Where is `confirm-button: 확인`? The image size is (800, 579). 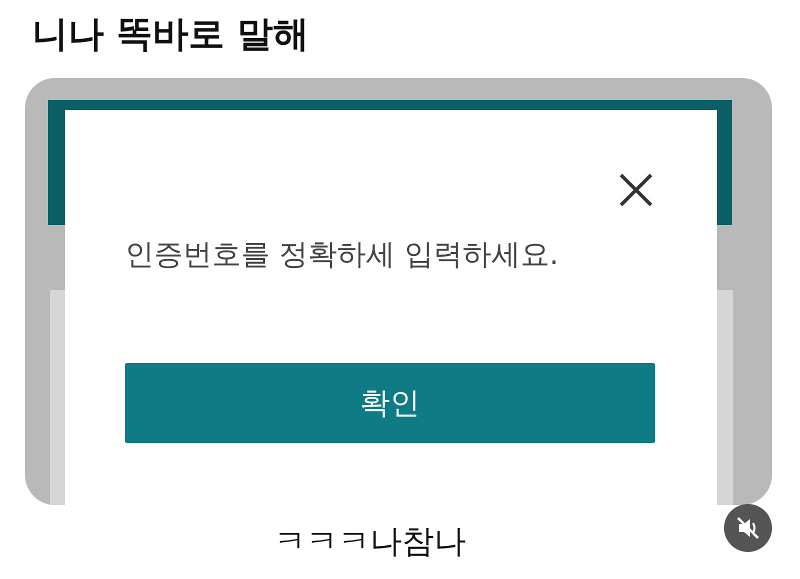 confirm-button: 확인 is located at coordinates (390, 403).